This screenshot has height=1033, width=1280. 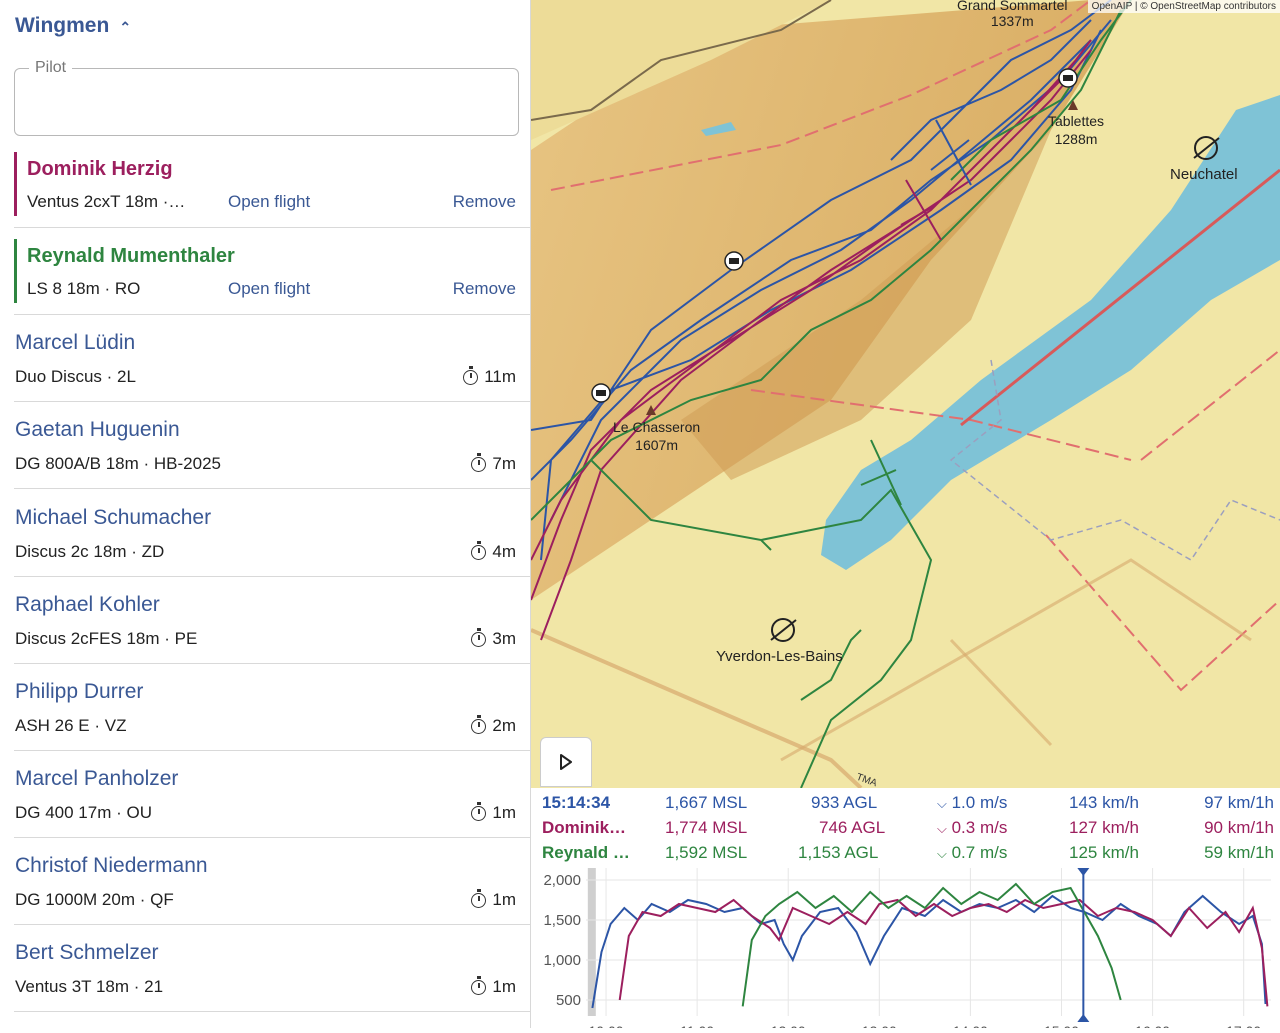 I want to click on pilot-list-item: Christof Niedermann DG 1000M 20m · QF 1m, so click(x=265, y=881).